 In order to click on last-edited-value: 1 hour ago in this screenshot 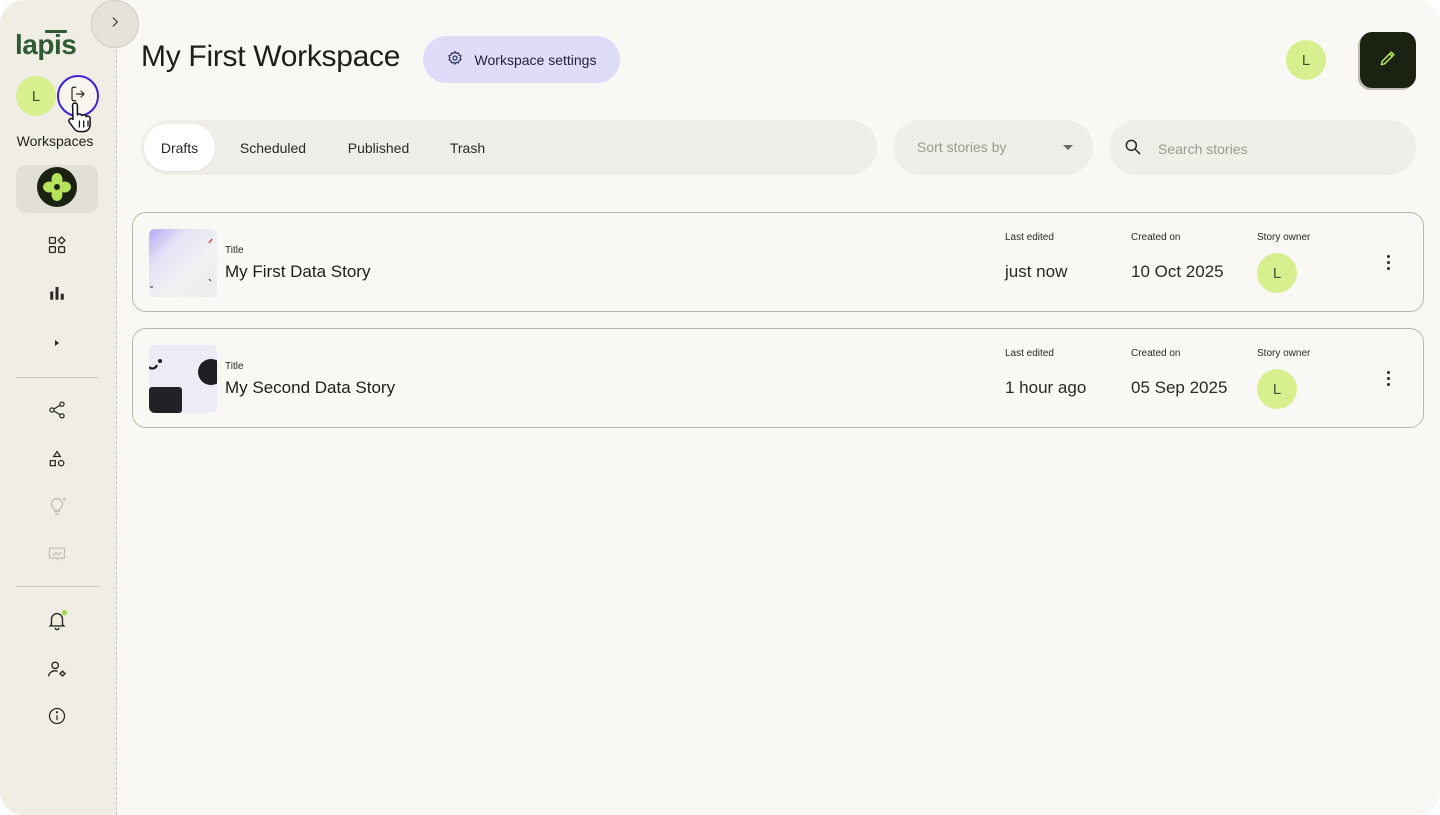, I will do `click(1046, 387)`.